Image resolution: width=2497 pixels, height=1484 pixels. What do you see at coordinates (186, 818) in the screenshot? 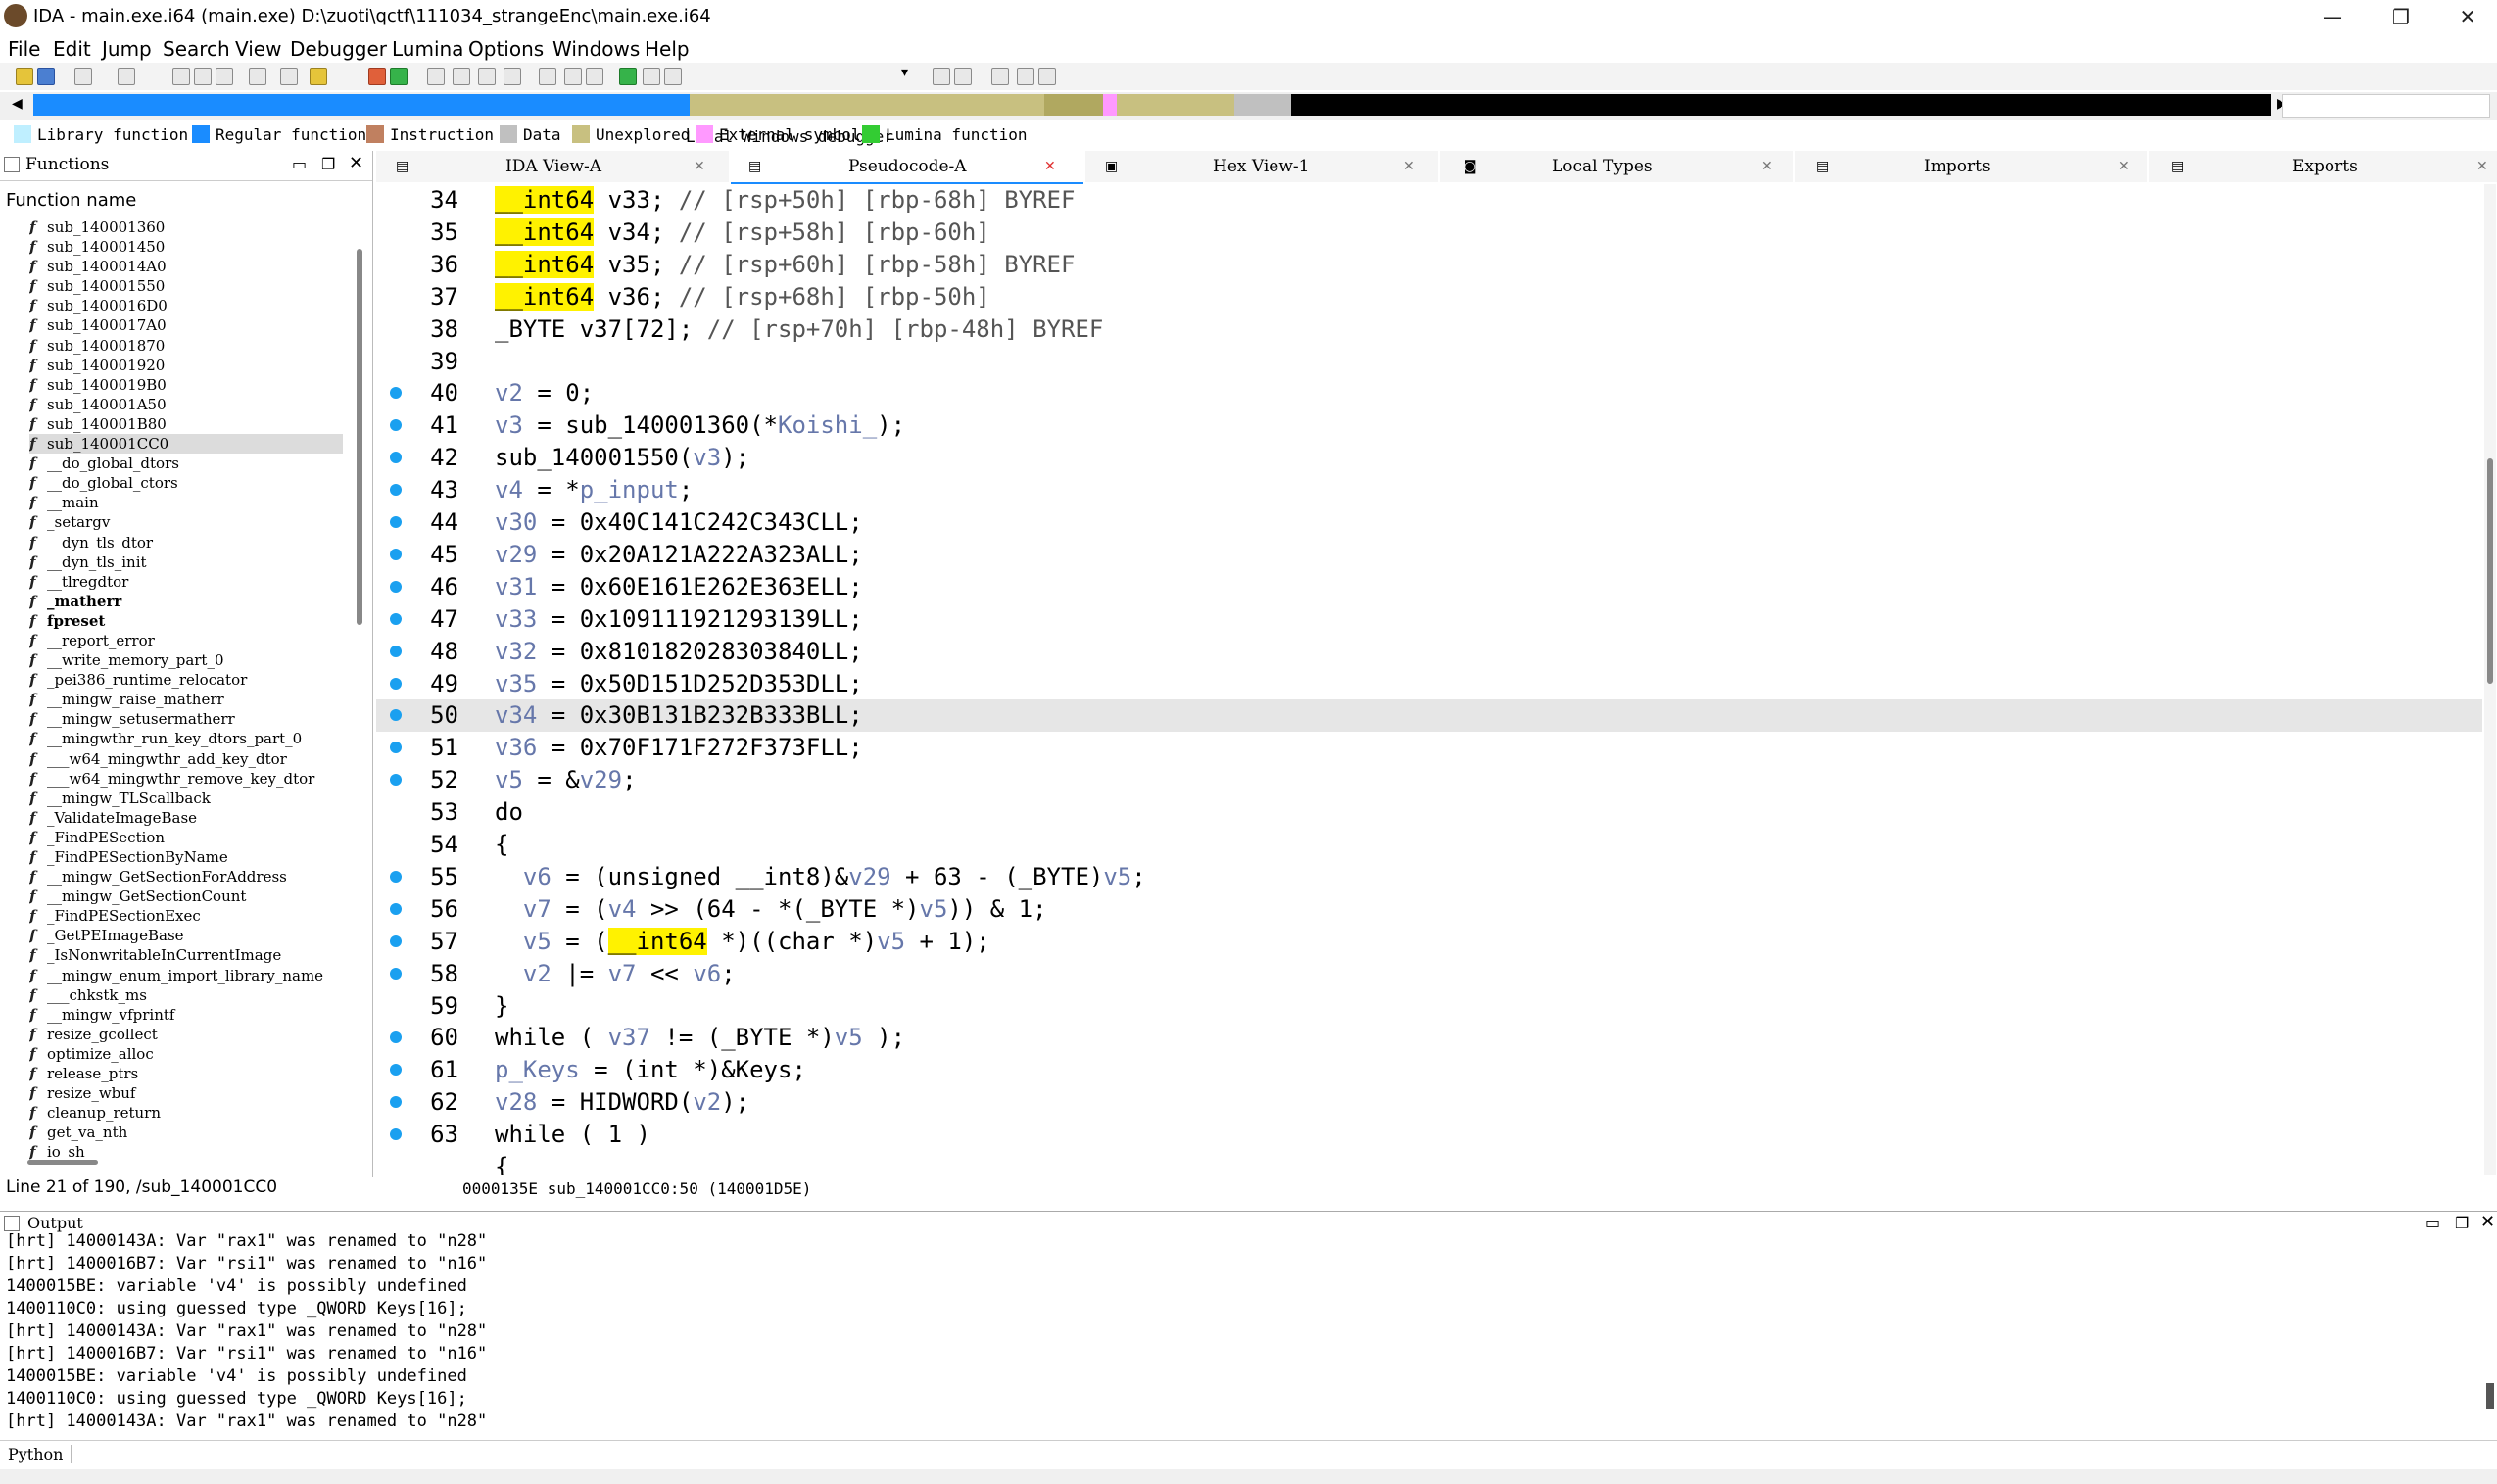
I see `function-list-item: f _ValidateImageBase` at bounding box center [186, 818].